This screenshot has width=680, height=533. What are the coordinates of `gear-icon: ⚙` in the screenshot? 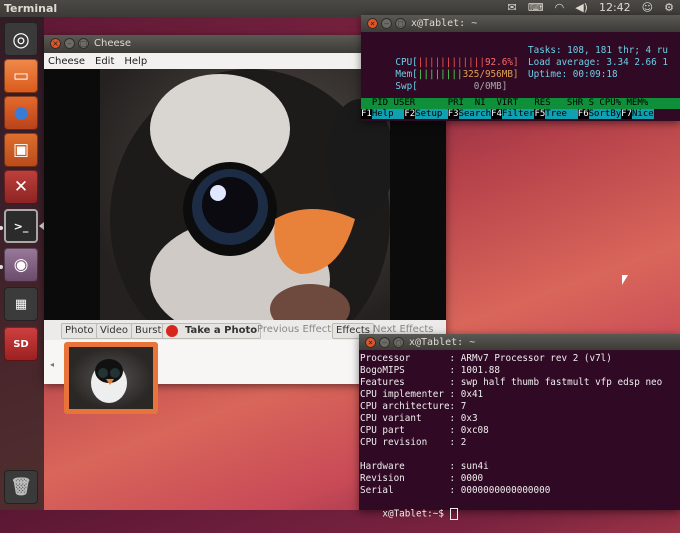 It's located at (669, 7).